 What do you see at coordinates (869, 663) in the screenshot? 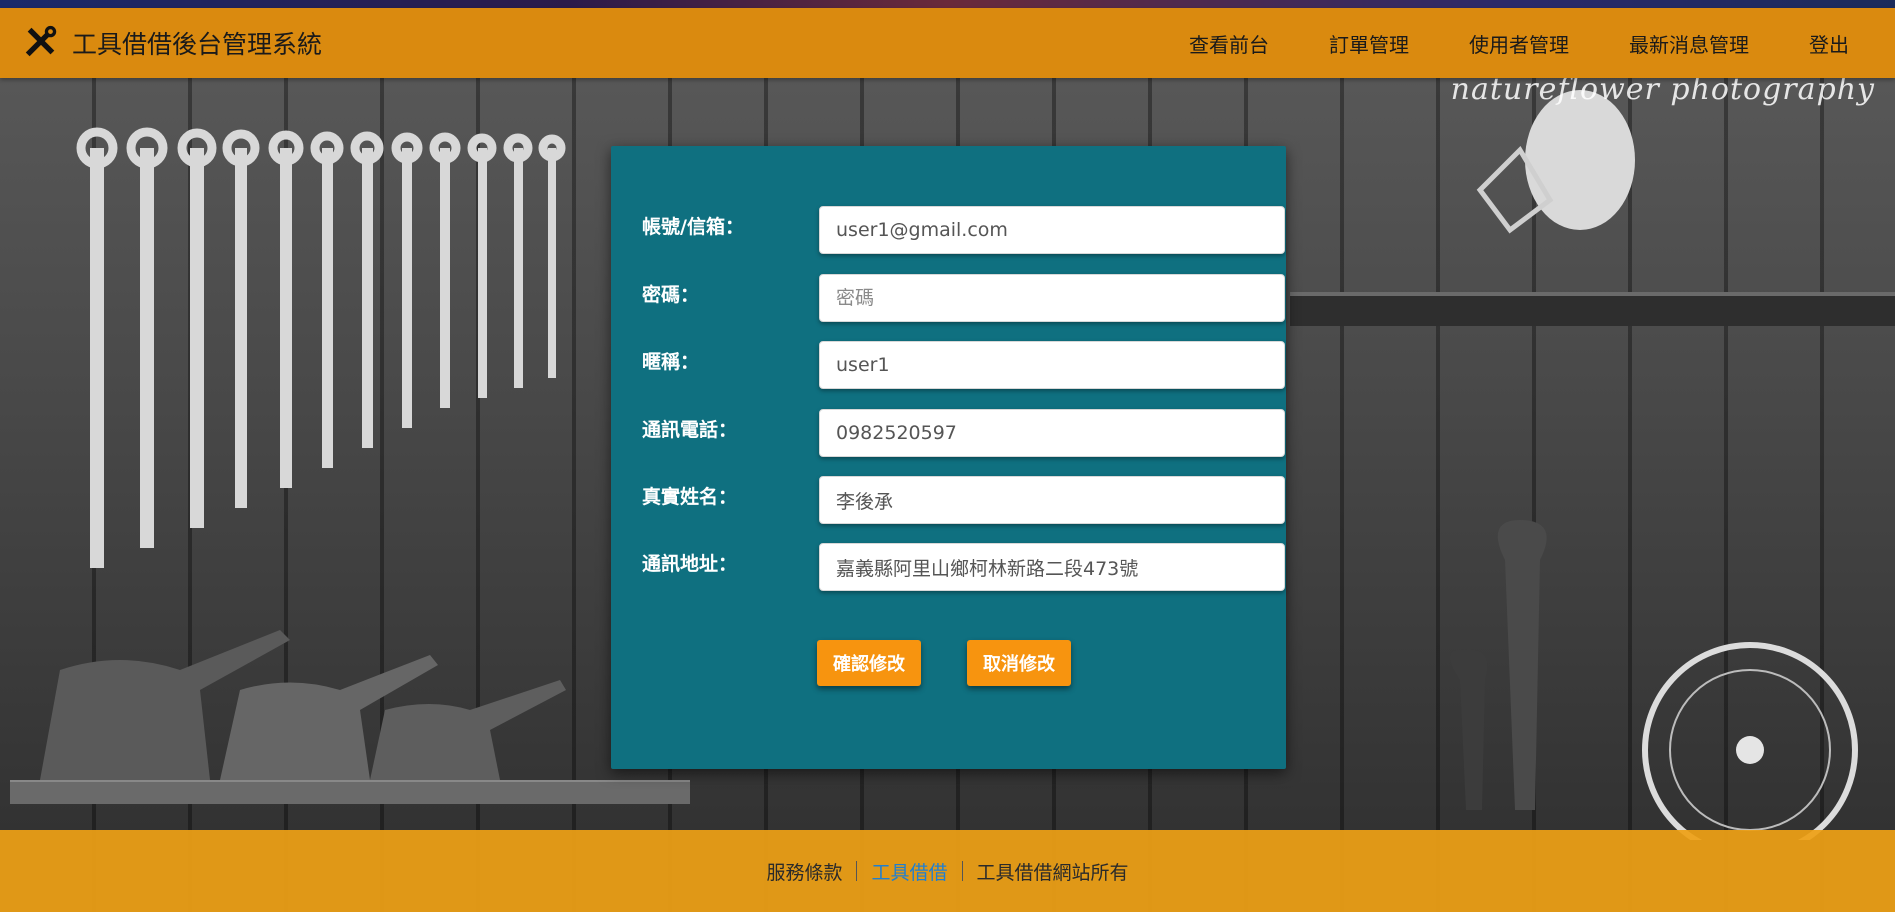
I see `confirm-edit-button: 確認修改` at bounding box center [869, 663].